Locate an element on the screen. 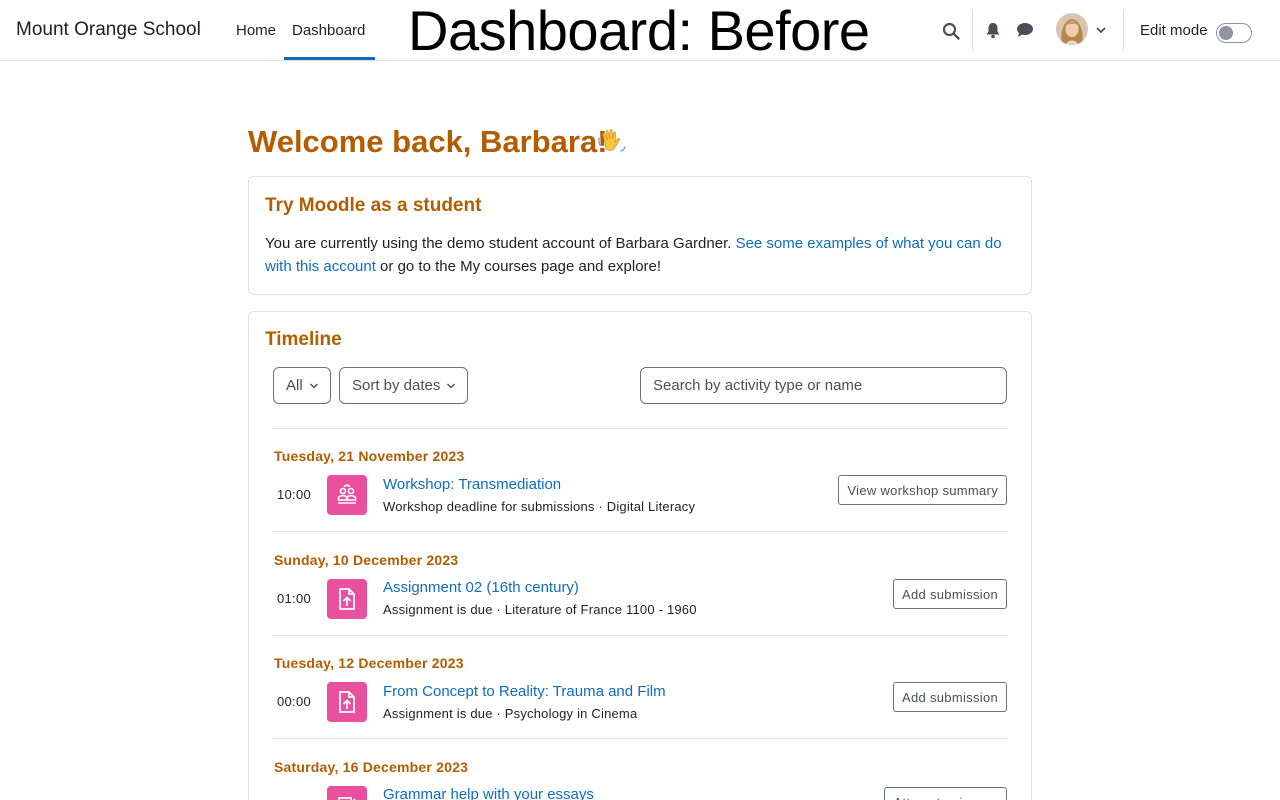  search-icon is located at coordinates (951, 31).